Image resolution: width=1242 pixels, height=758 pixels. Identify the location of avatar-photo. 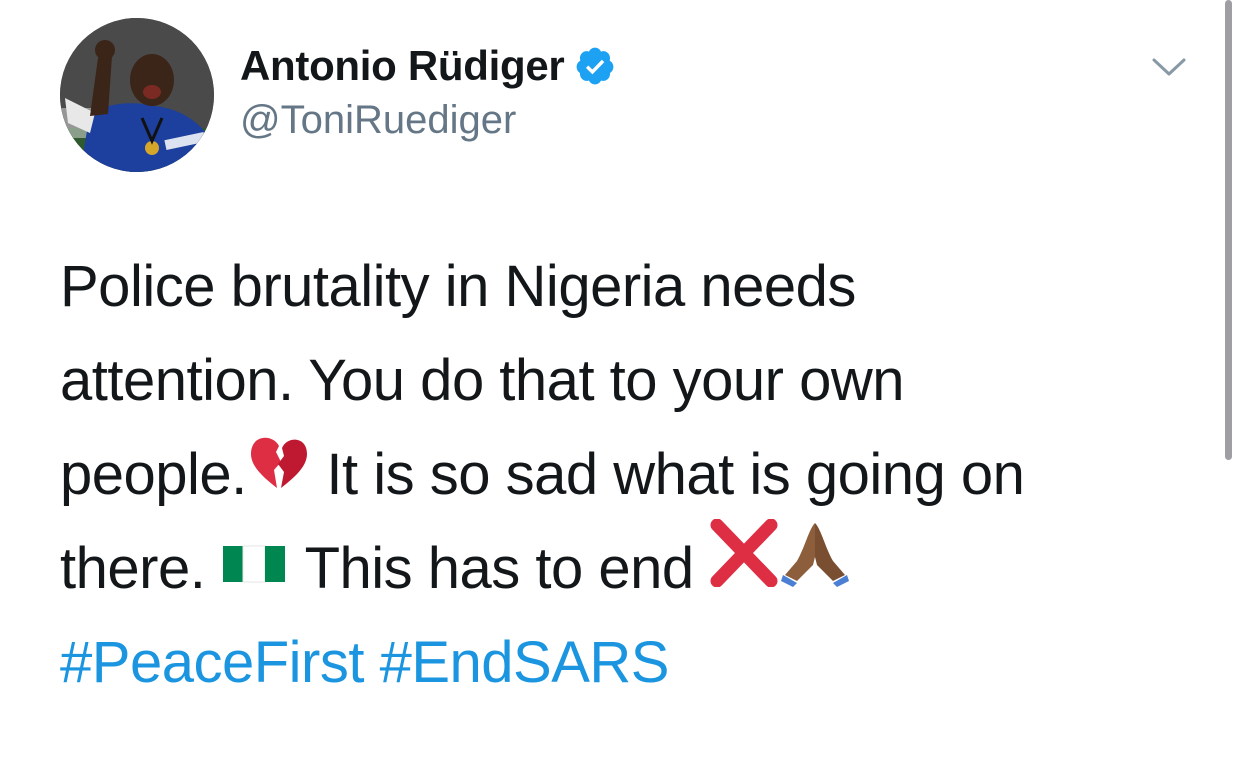
(137, 95).